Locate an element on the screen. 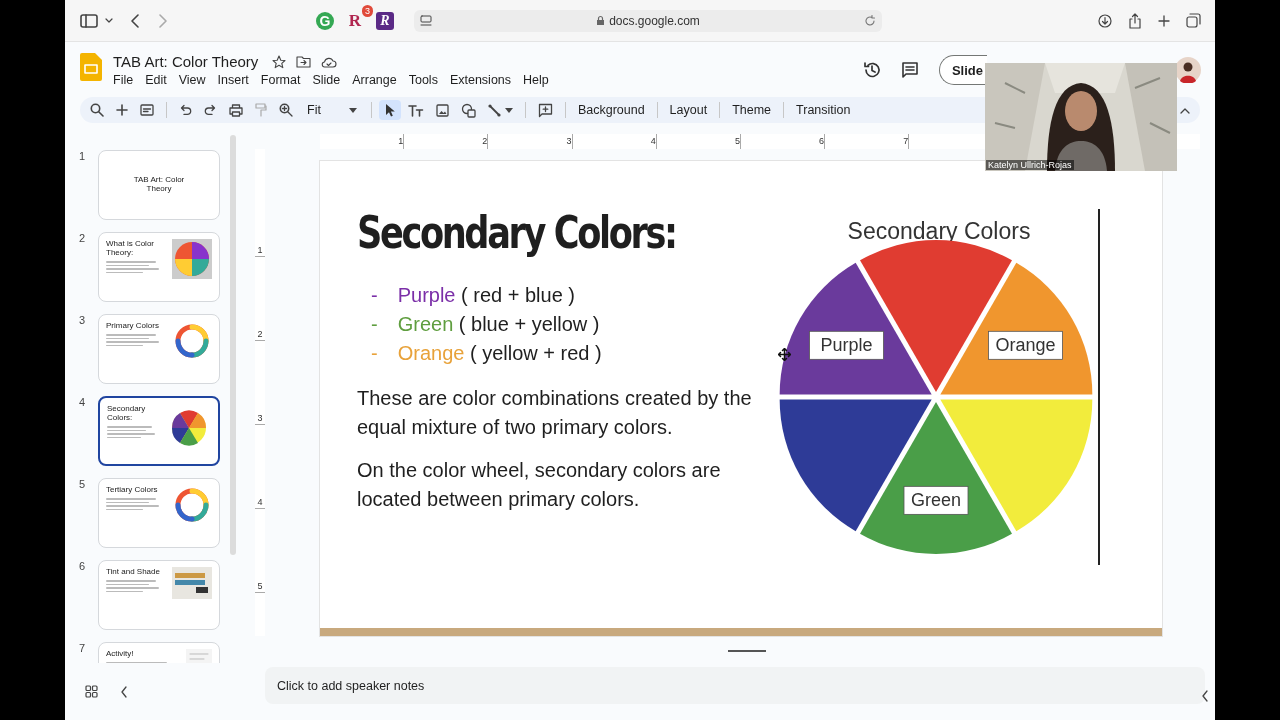 The height and width of the screenshot is (720, 1280). zoom-icon is located at coordinates (286, 110).